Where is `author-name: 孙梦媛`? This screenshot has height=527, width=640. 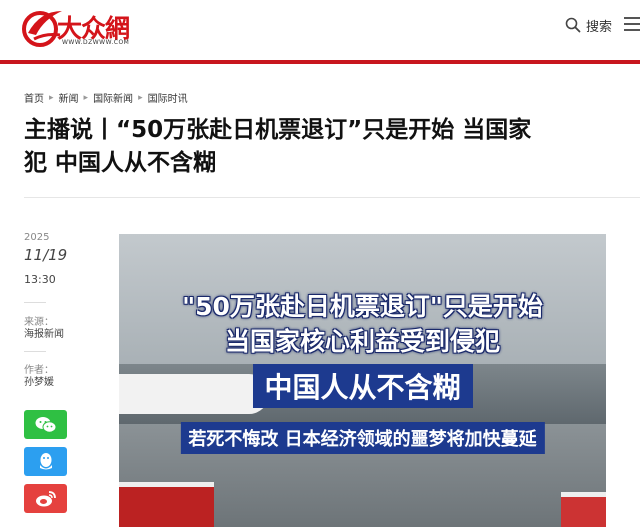
author-name: 孙梦媛 is located at coordinates (39, 382).